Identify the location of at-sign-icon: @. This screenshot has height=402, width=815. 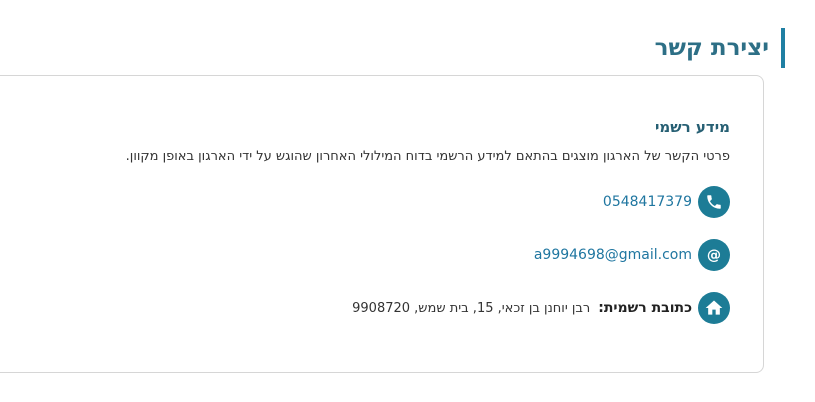
(714, 255).